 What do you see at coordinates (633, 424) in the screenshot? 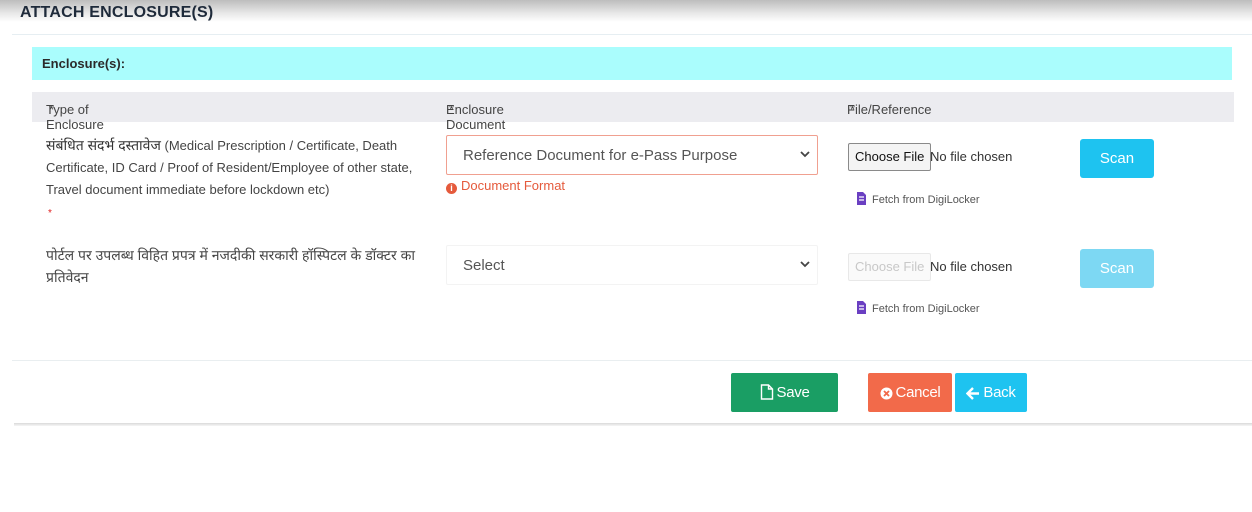
I see `panel-shadow` at bounding box center [633, 424].